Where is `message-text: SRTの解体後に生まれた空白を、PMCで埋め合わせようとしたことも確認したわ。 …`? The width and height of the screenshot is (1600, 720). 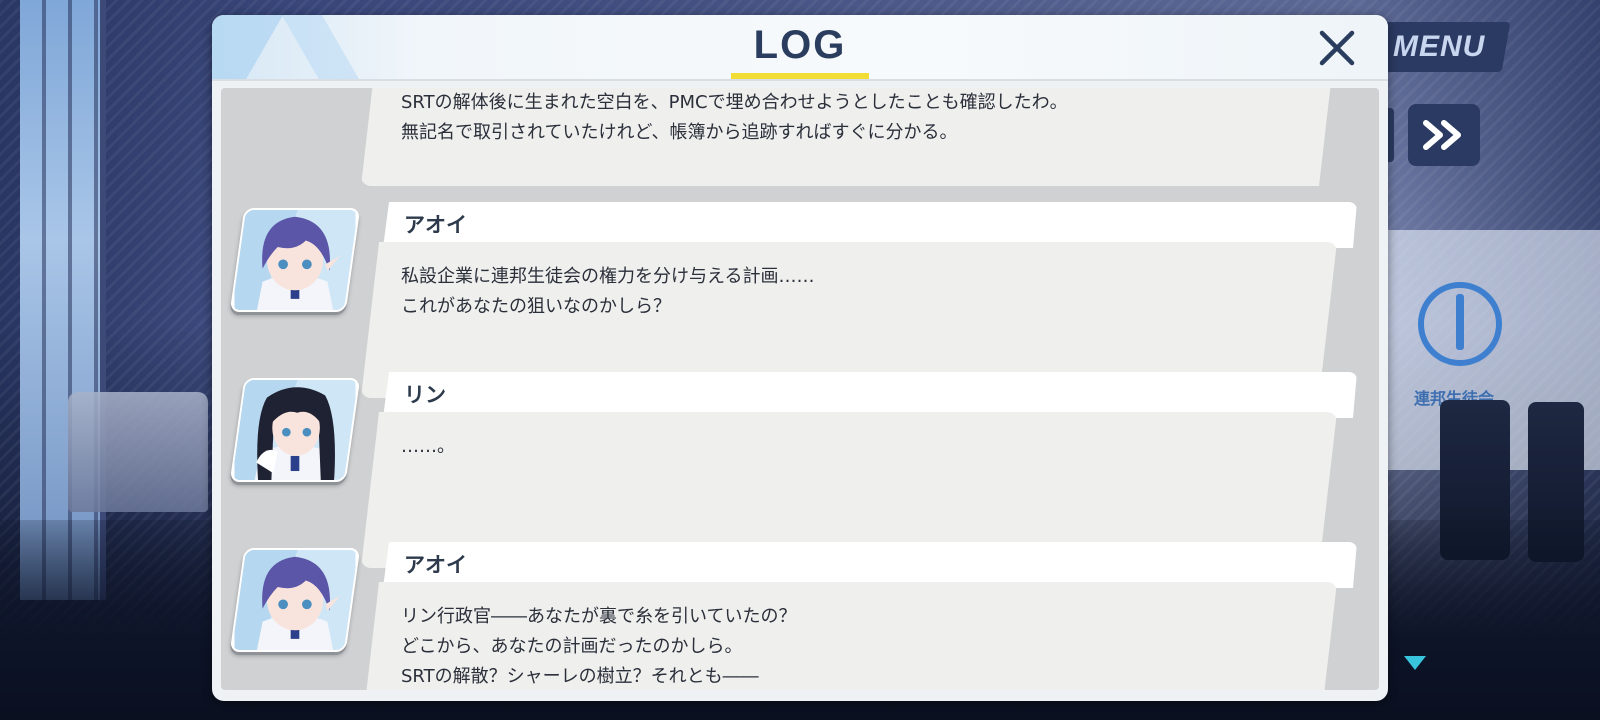 message-text: SRTの解体後に生まれた空白を、PMCで埋め合わせようとしたことも確認したわ。 … is located at coordinates (851, 118).